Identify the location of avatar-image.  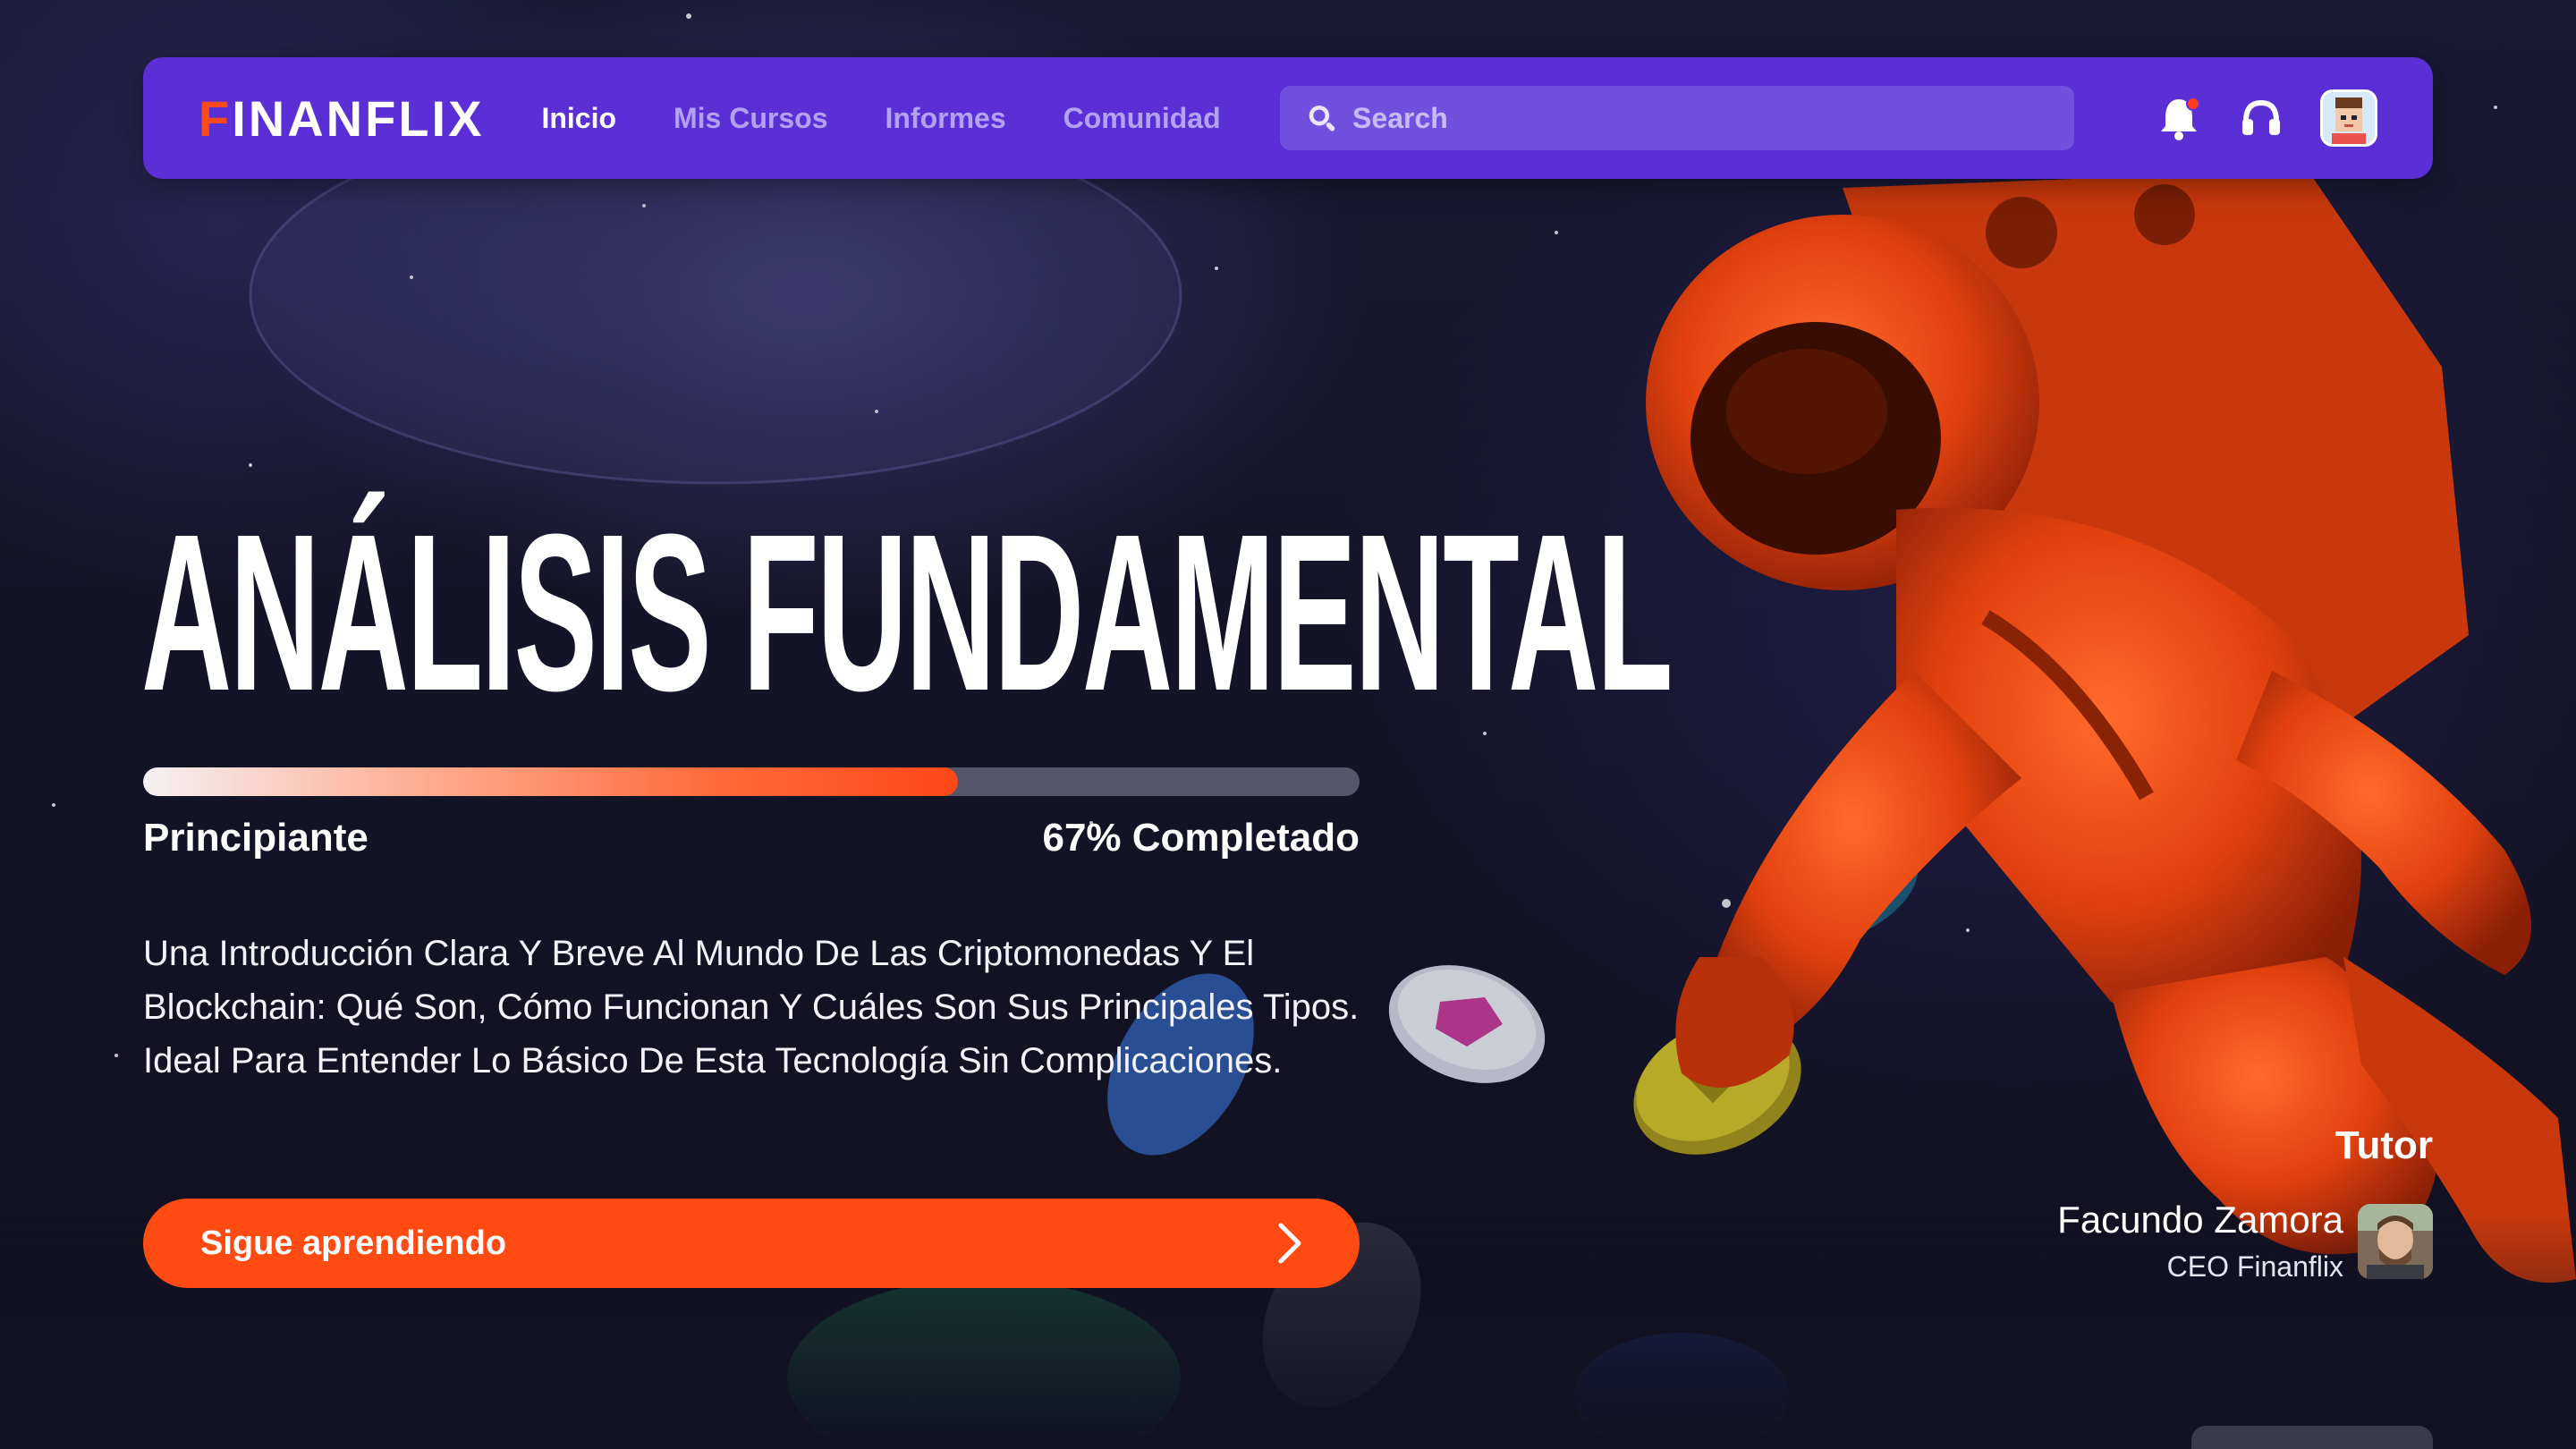
(2349, 118).